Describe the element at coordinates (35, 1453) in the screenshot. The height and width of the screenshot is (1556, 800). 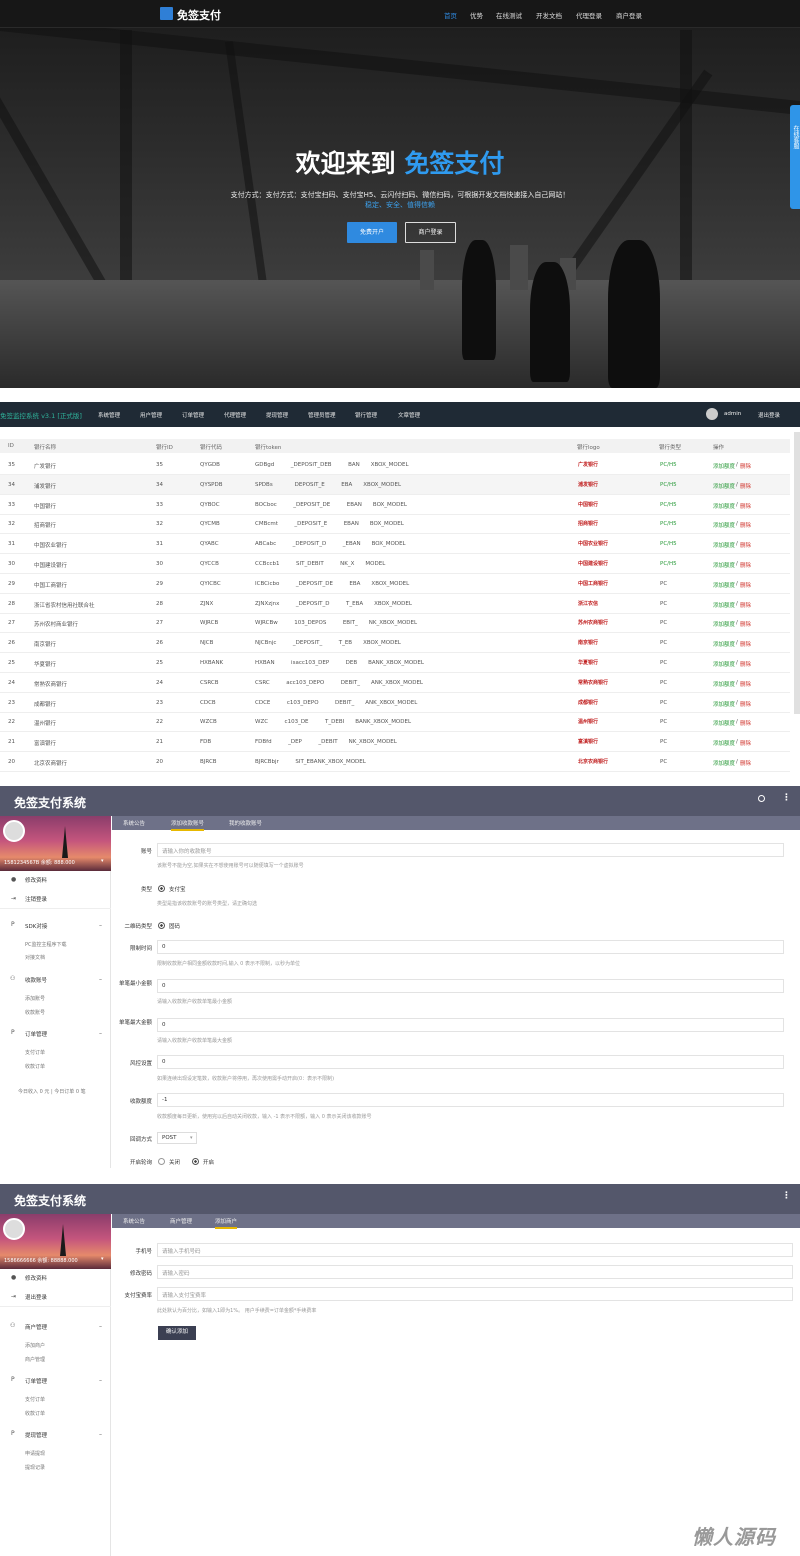
I see `sidebar-subitem-apply-withdraw: 申请提现` at that location.